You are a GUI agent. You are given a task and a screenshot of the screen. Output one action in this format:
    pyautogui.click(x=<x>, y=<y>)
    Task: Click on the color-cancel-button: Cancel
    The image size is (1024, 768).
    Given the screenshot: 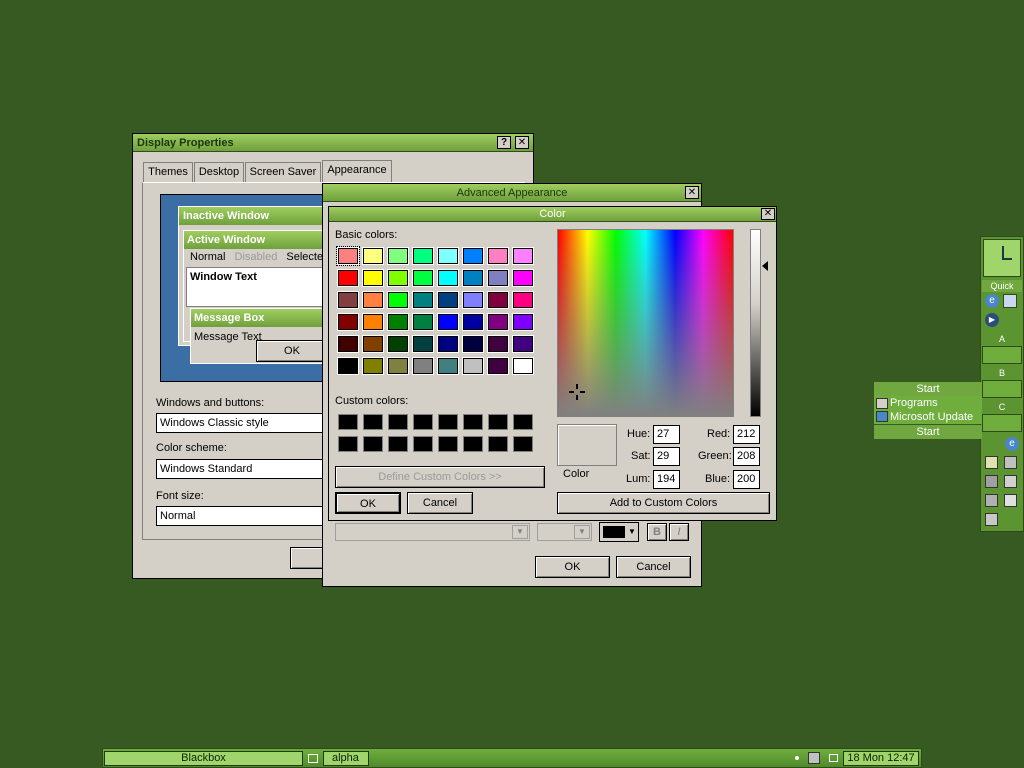 What is the action you would take?
    pyautogui.click(x=440, y=503)
    